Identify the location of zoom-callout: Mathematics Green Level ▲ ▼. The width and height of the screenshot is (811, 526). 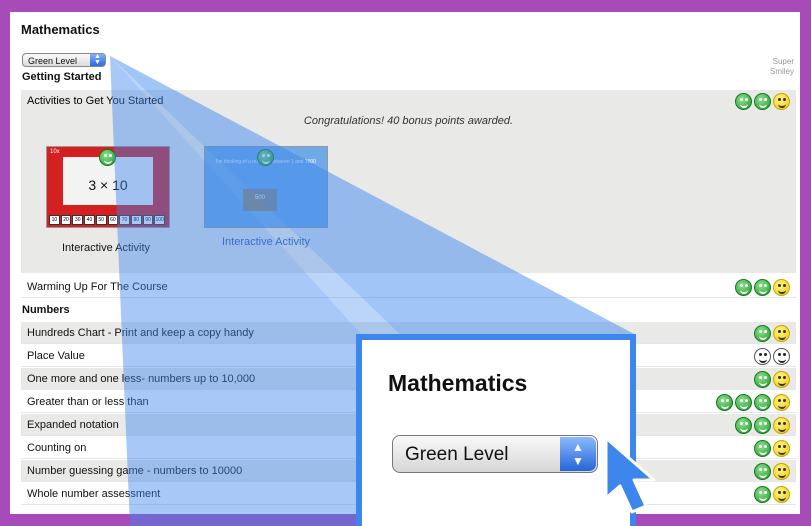
(496, 430).